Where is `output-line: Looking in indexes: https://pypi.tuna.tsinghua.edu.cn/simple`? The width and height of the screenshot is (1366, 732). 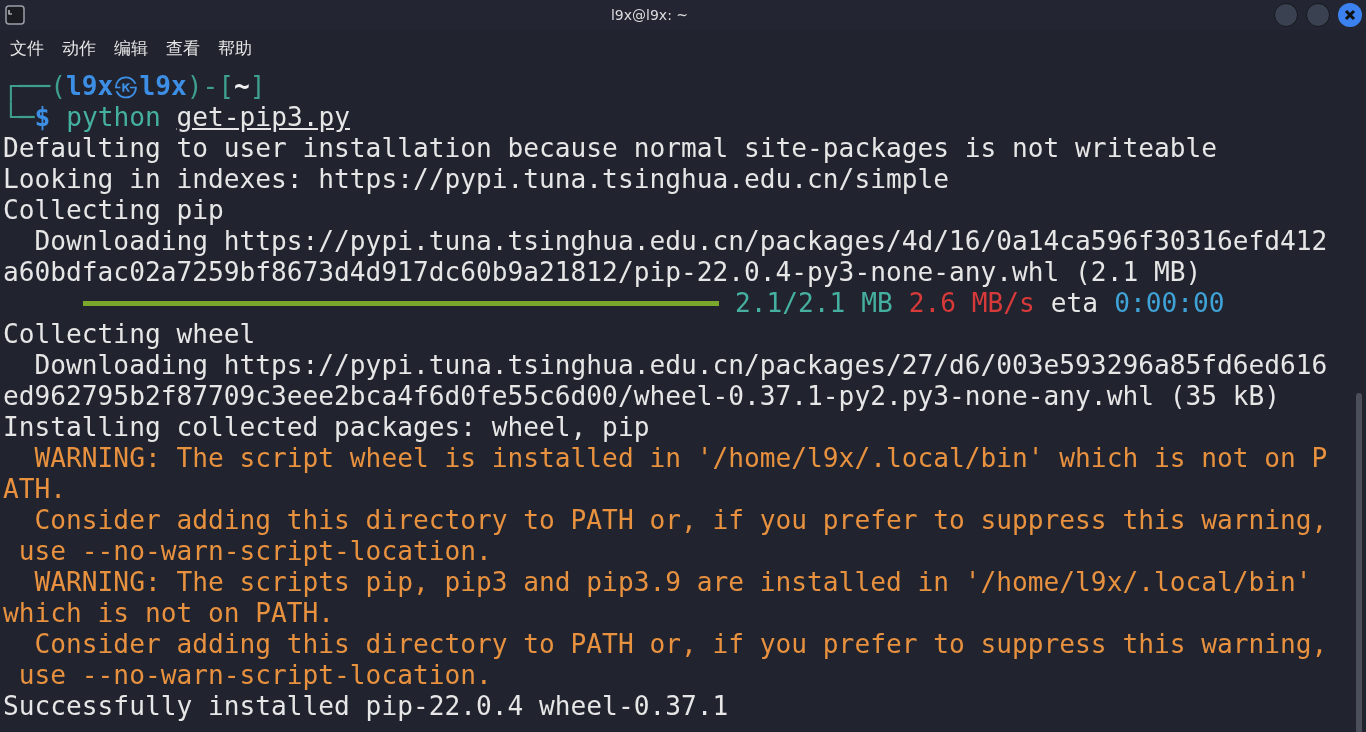
output-line: Looking in indexes: https://pypi.tuna.tsinghua.edu.cn/simple is located at coordinates (476, 179).